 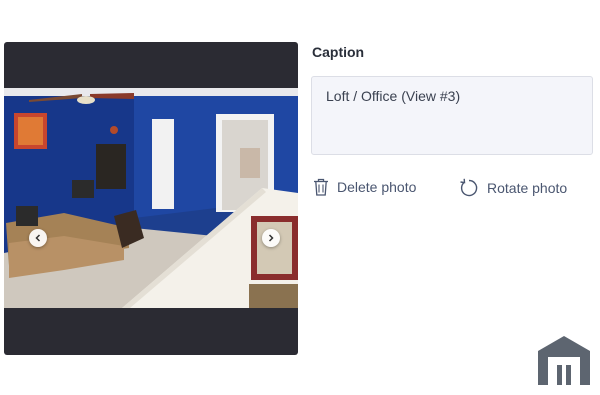 What do you see at coordinates (377, 187) in the screenshot?
I see `delete-photo-label: Delete photo` at bounding box center [377, 187].